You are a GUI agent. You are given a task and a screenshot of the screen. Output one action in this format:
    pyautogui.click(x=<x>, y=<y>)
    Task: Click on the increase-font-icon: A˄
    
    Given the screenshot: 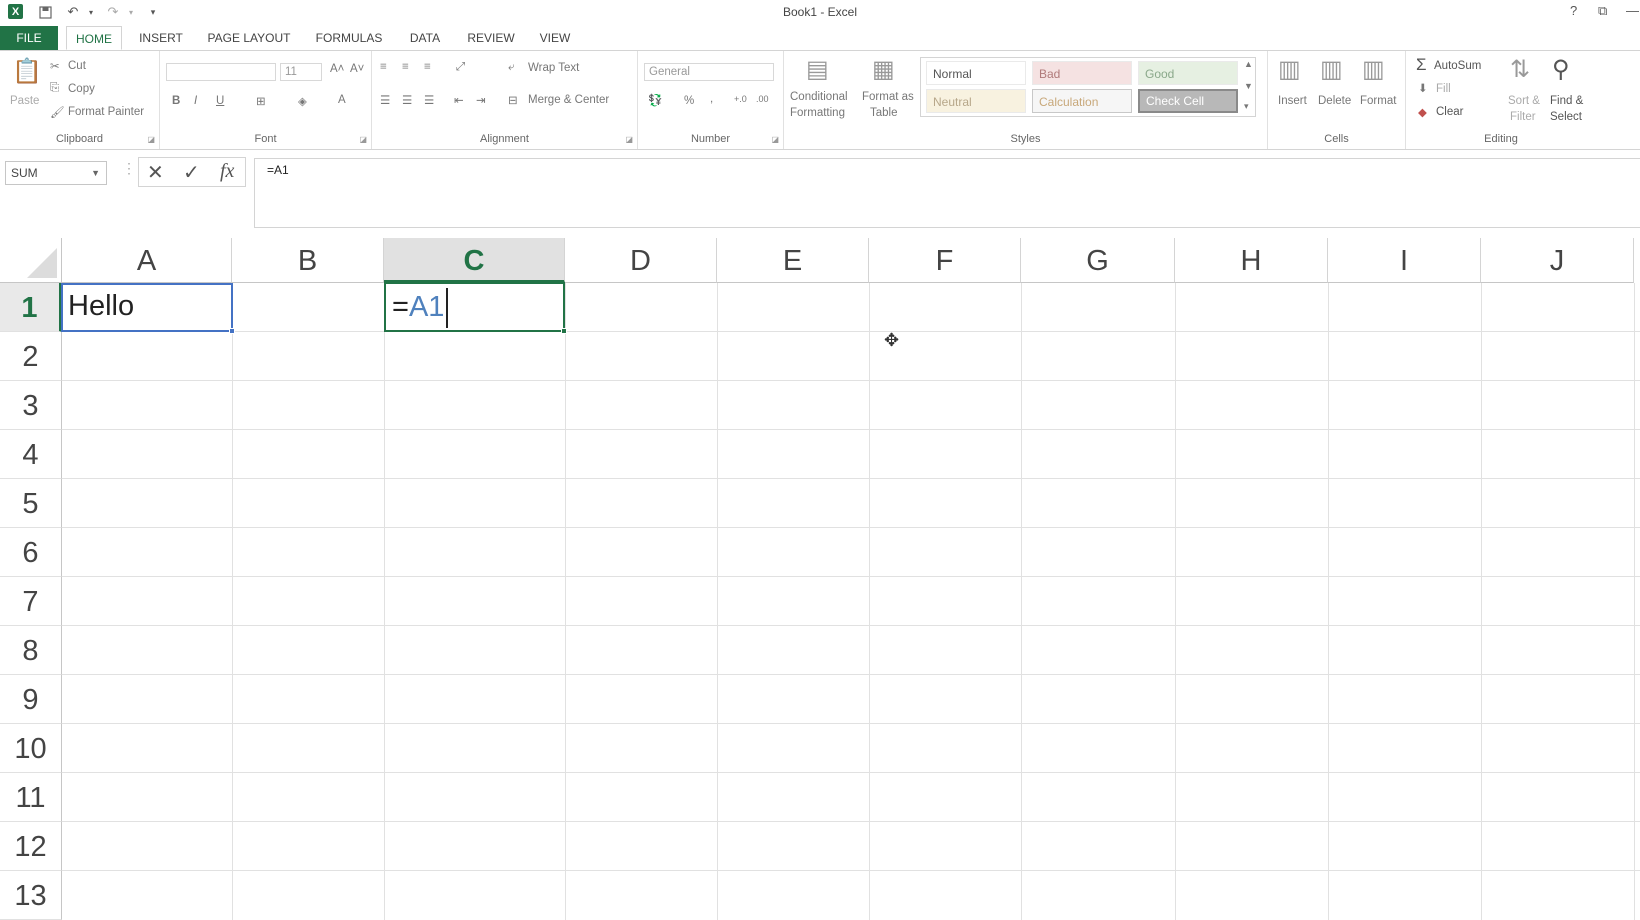 What is the action you would take?
    pyautogui.click(x=337, y=69)
    